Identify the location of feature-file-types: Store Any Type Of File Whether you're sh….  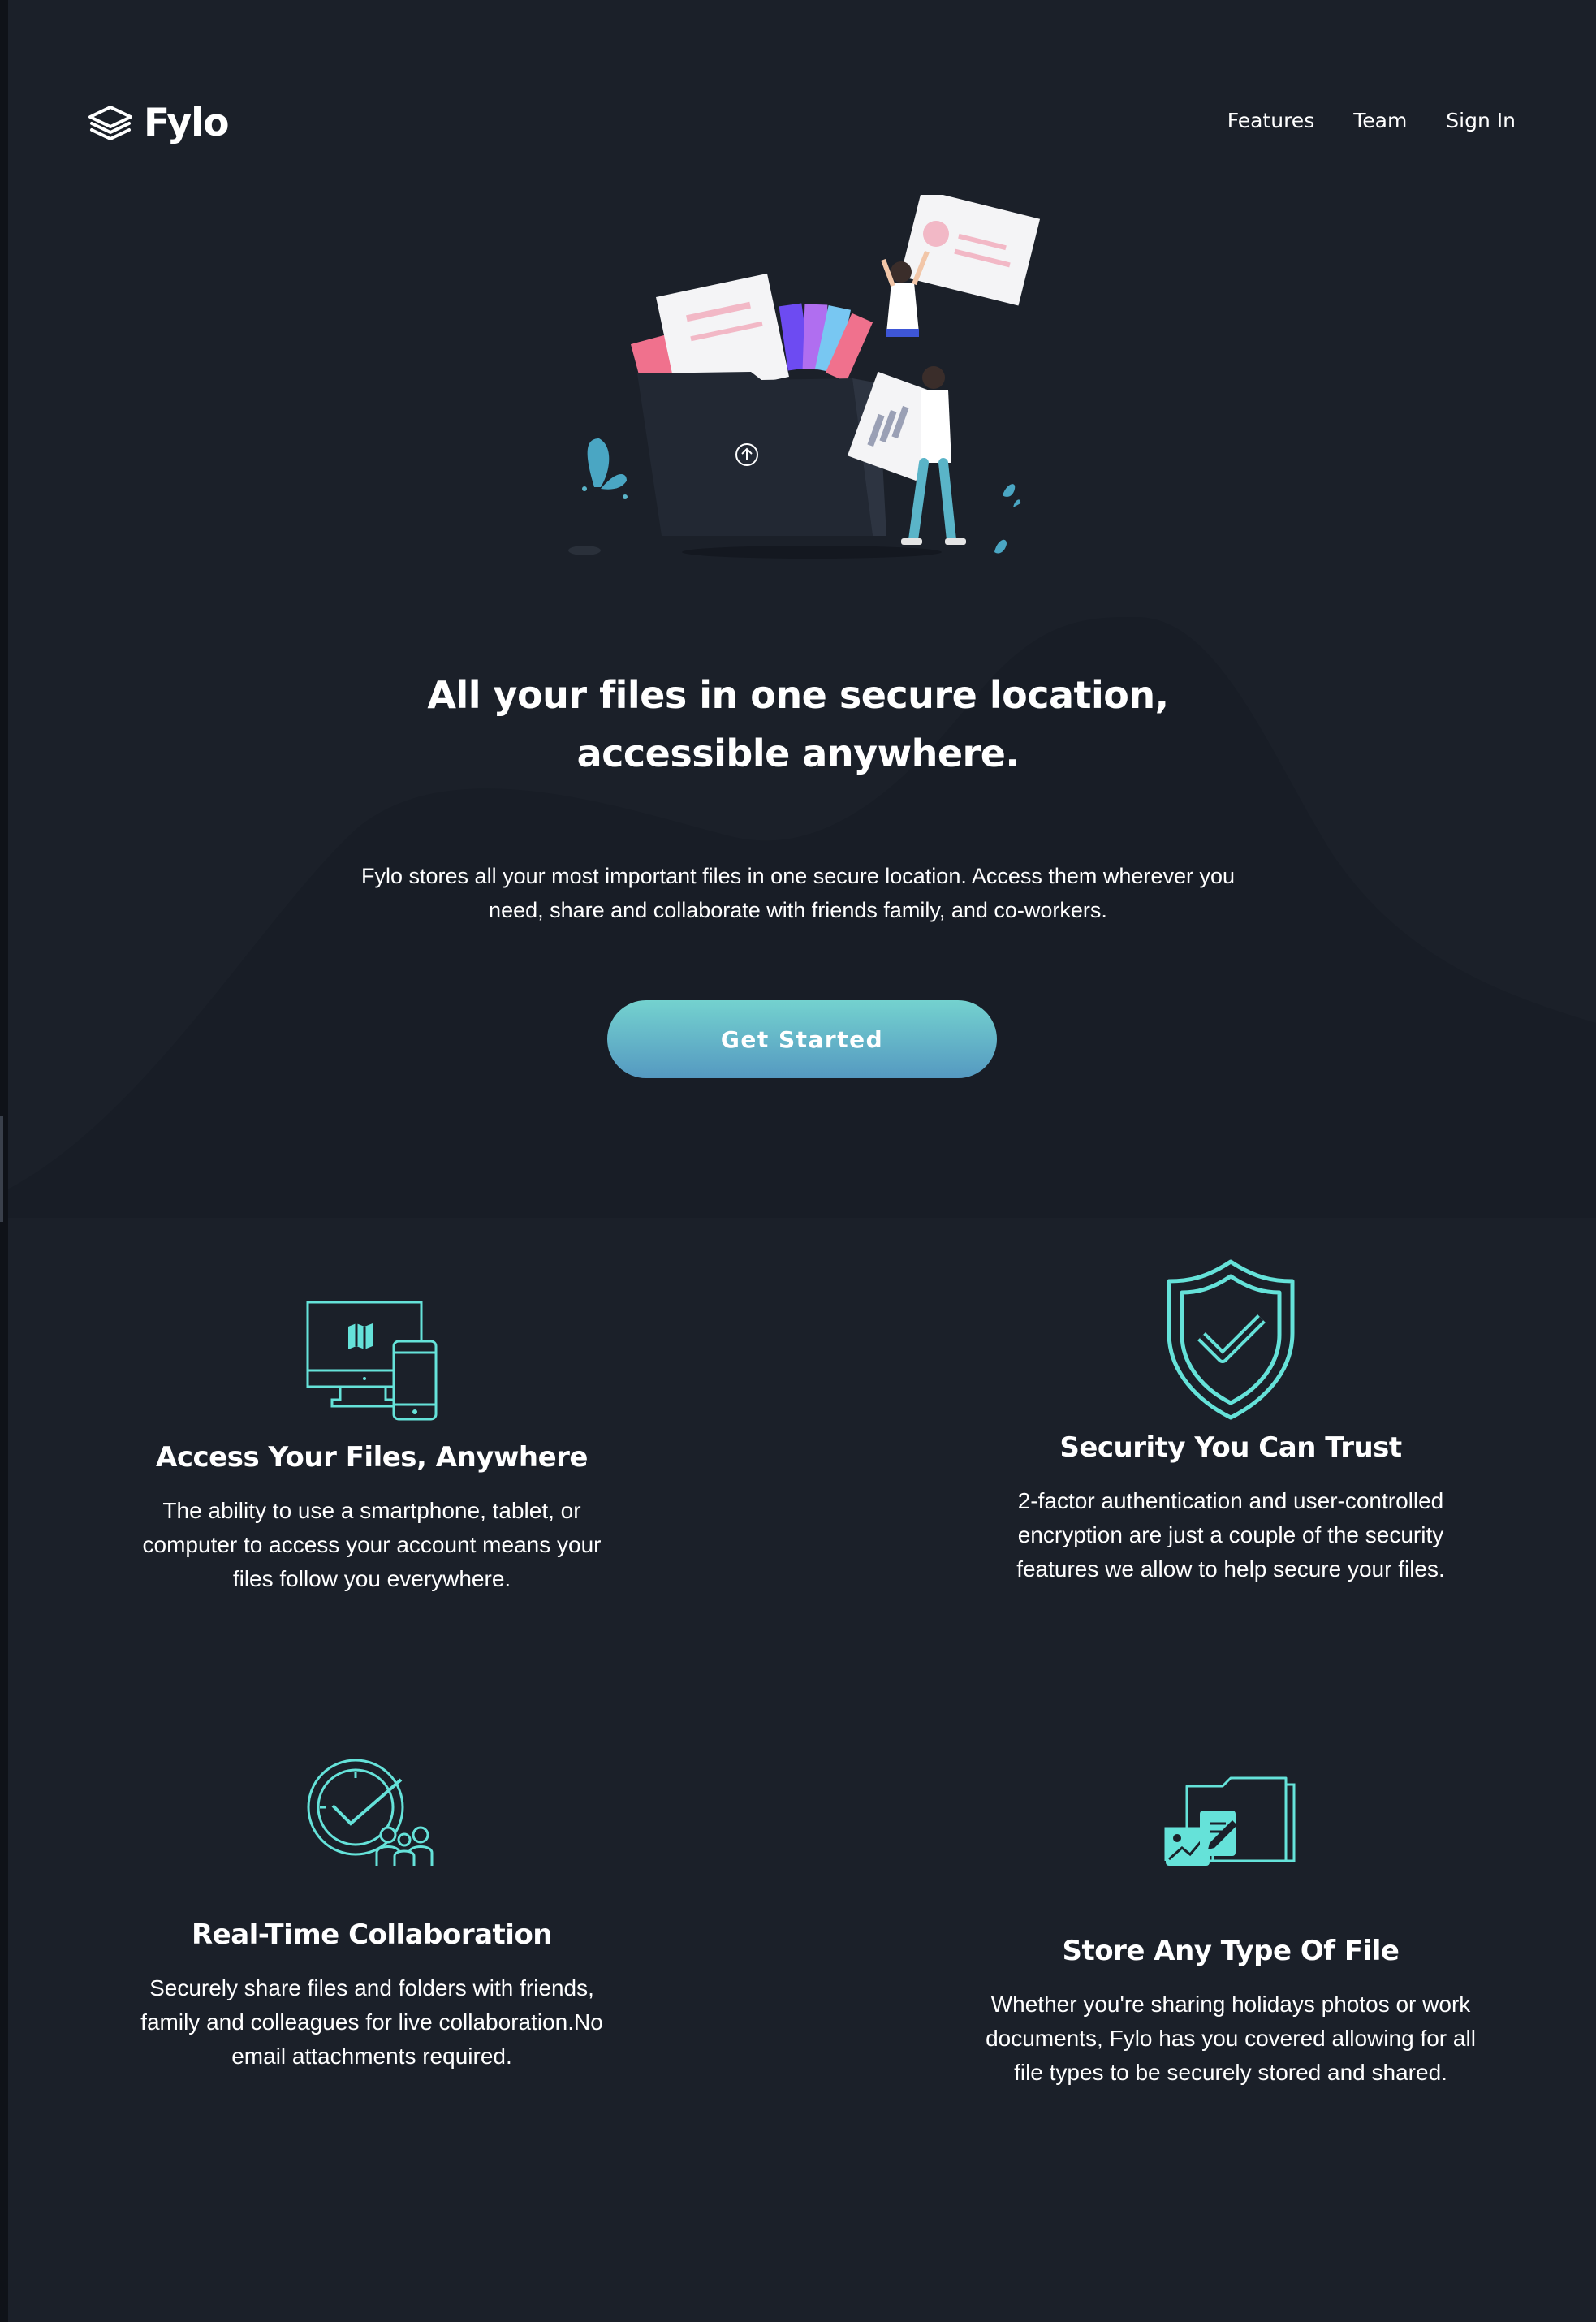
(1231, 1913).